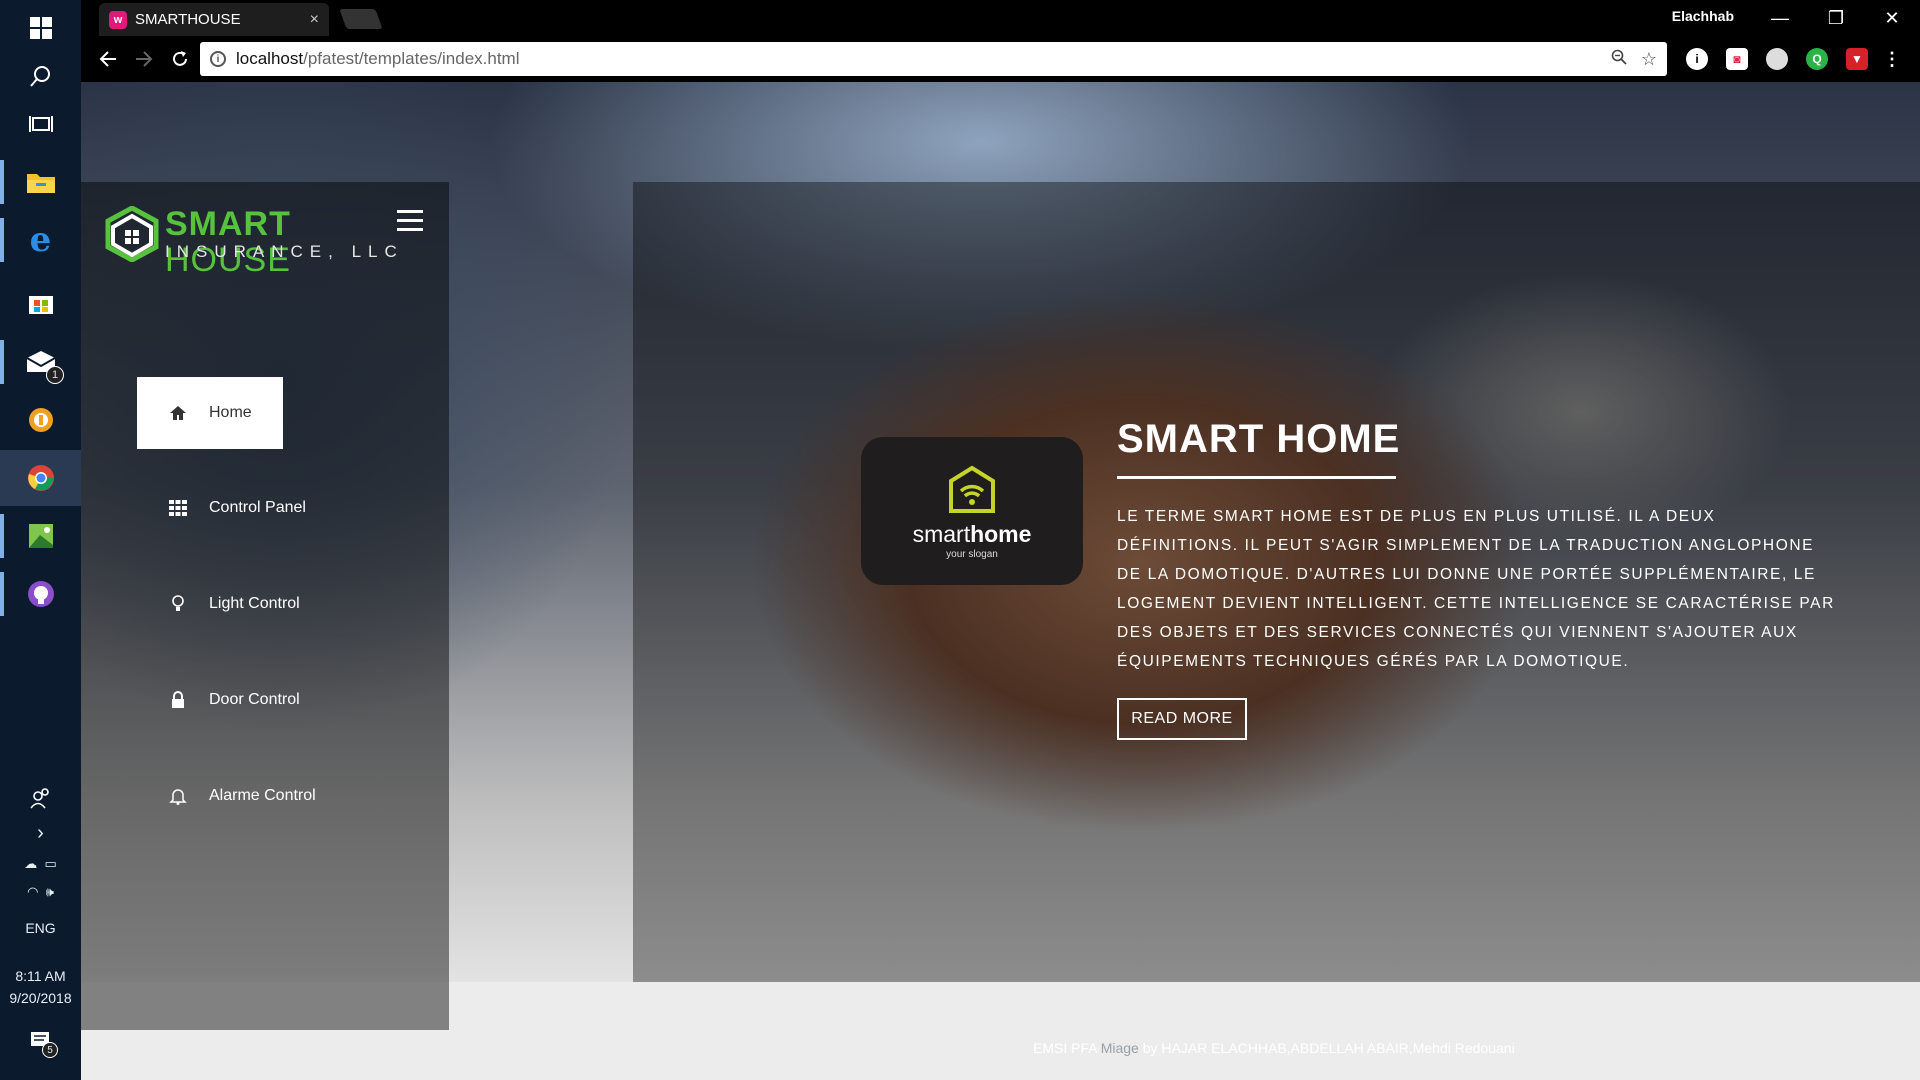  What do you see at coordinates (1857, 59) in the screenshot?
I see `shield-extension-icon: ▼` at bounding box center [1857, 59].